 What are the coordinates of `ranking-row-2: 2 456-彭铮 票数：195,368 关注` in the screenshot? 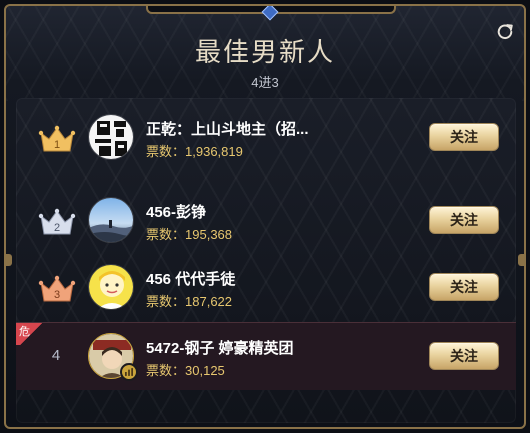 It's located at (266, 221).